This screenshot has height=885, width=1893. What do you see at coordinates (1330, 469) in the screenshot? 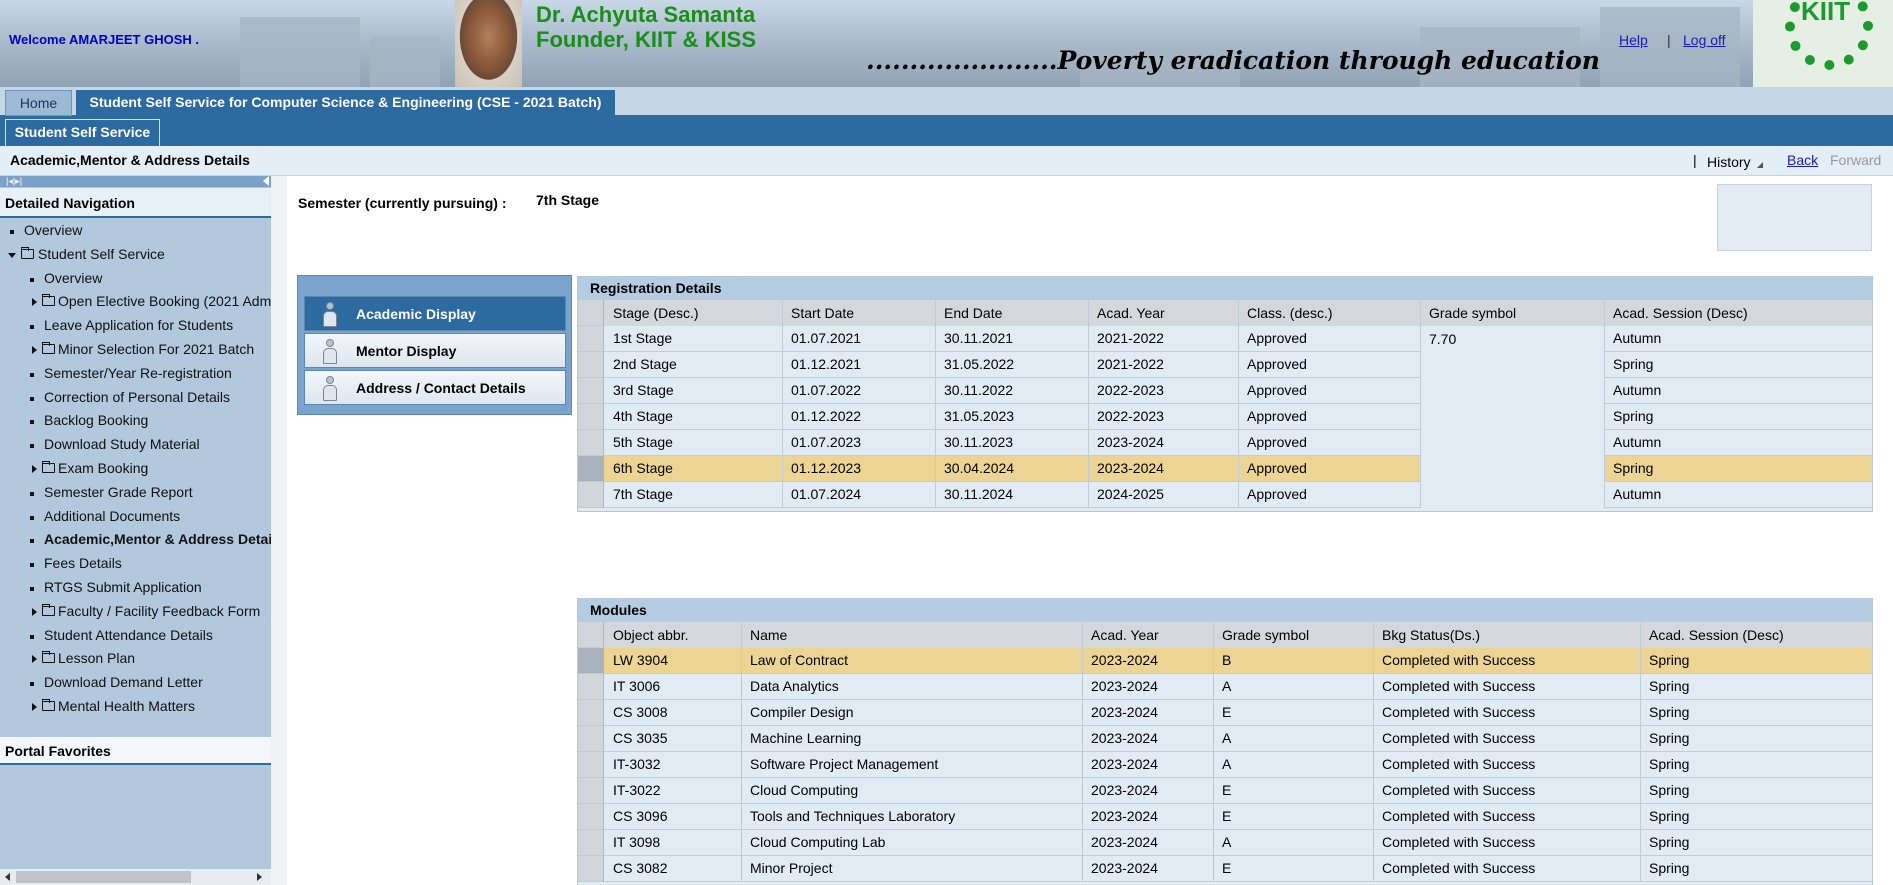
I see `table-cell: Approved` at bounding box center [1330, 469].